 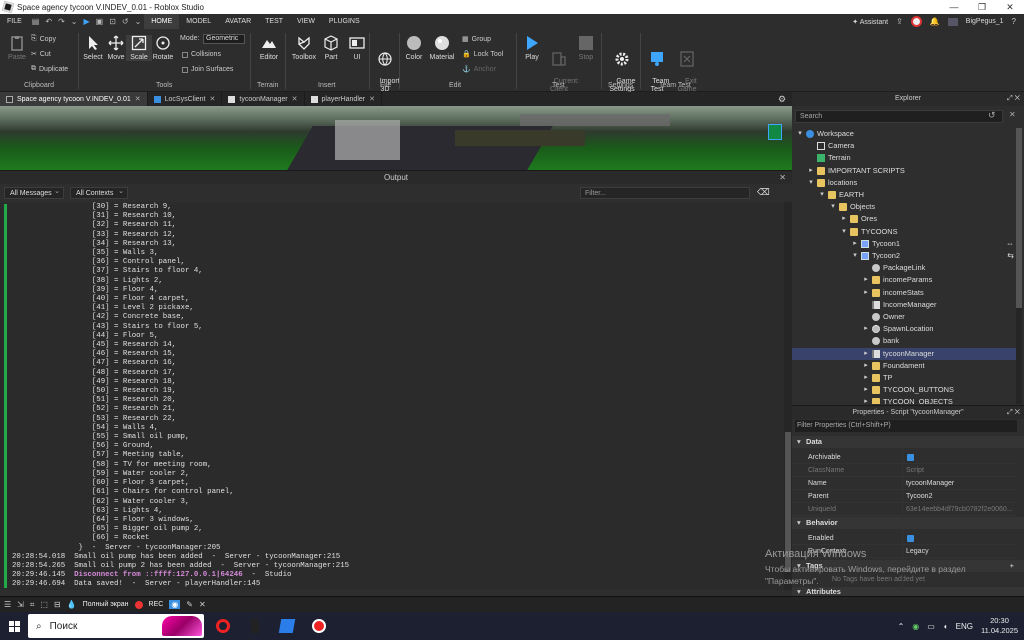 I want to click on explorer-history-icon: ↺, so click(x=992, y=115).